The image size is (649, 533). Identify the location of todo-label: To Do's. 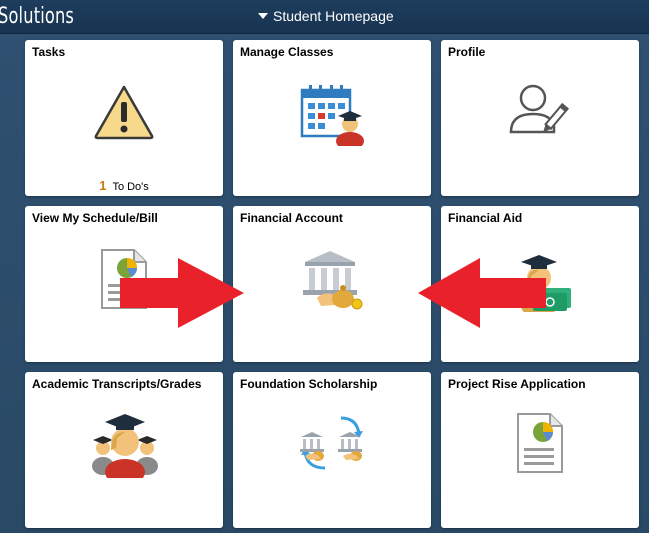
(130, 187).